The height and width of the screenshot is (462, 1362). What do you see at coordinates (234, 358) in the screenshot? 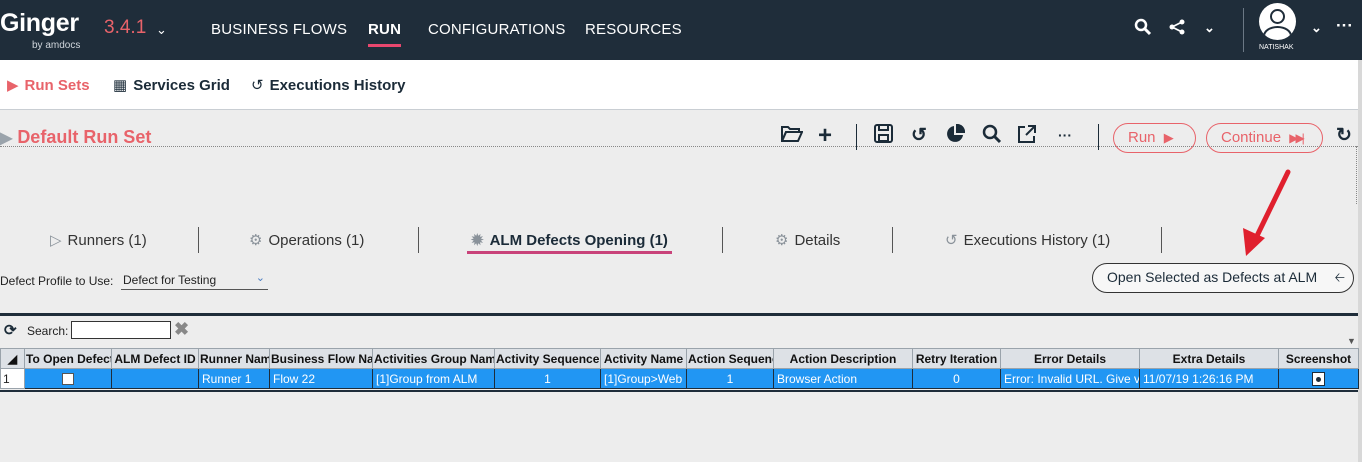
I see `column-header: Runner Name` at bounding box center [234, 358].